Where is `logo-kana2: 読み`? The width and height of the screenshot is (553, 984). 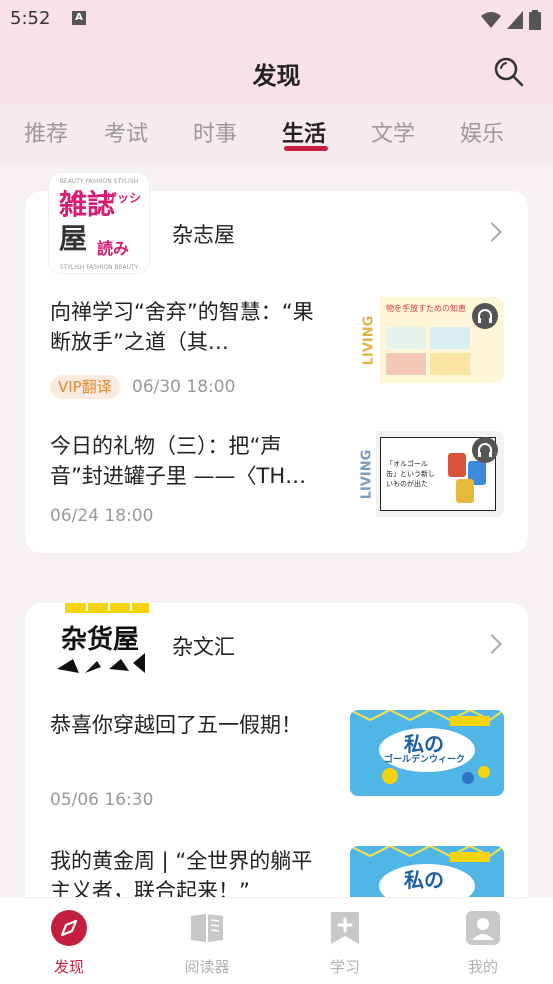 logo-kana2: 読み is located at coordinates (113, 248).